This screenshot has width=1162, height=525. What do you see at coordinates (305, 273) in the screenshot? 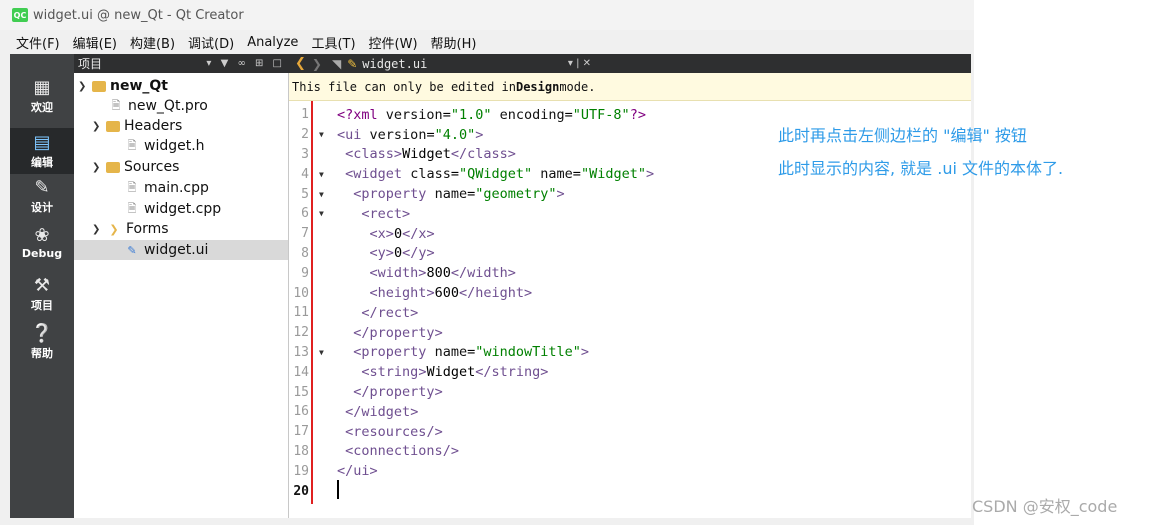
I see `line-number: 9` at bounding box center [305, 273].